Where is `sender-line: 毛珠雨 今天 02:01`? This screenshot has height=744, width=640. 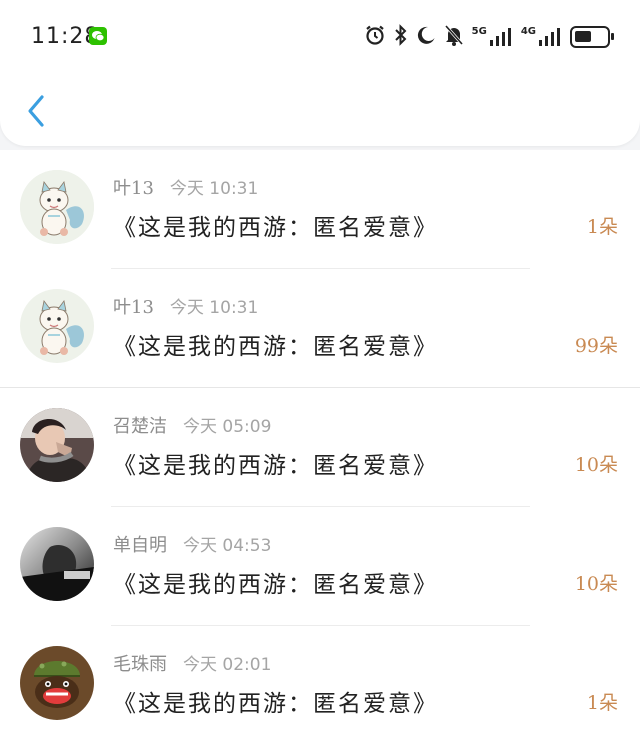 sender-line: 毛珠雨 今天 02:01 is located at coordinates (192, 663).